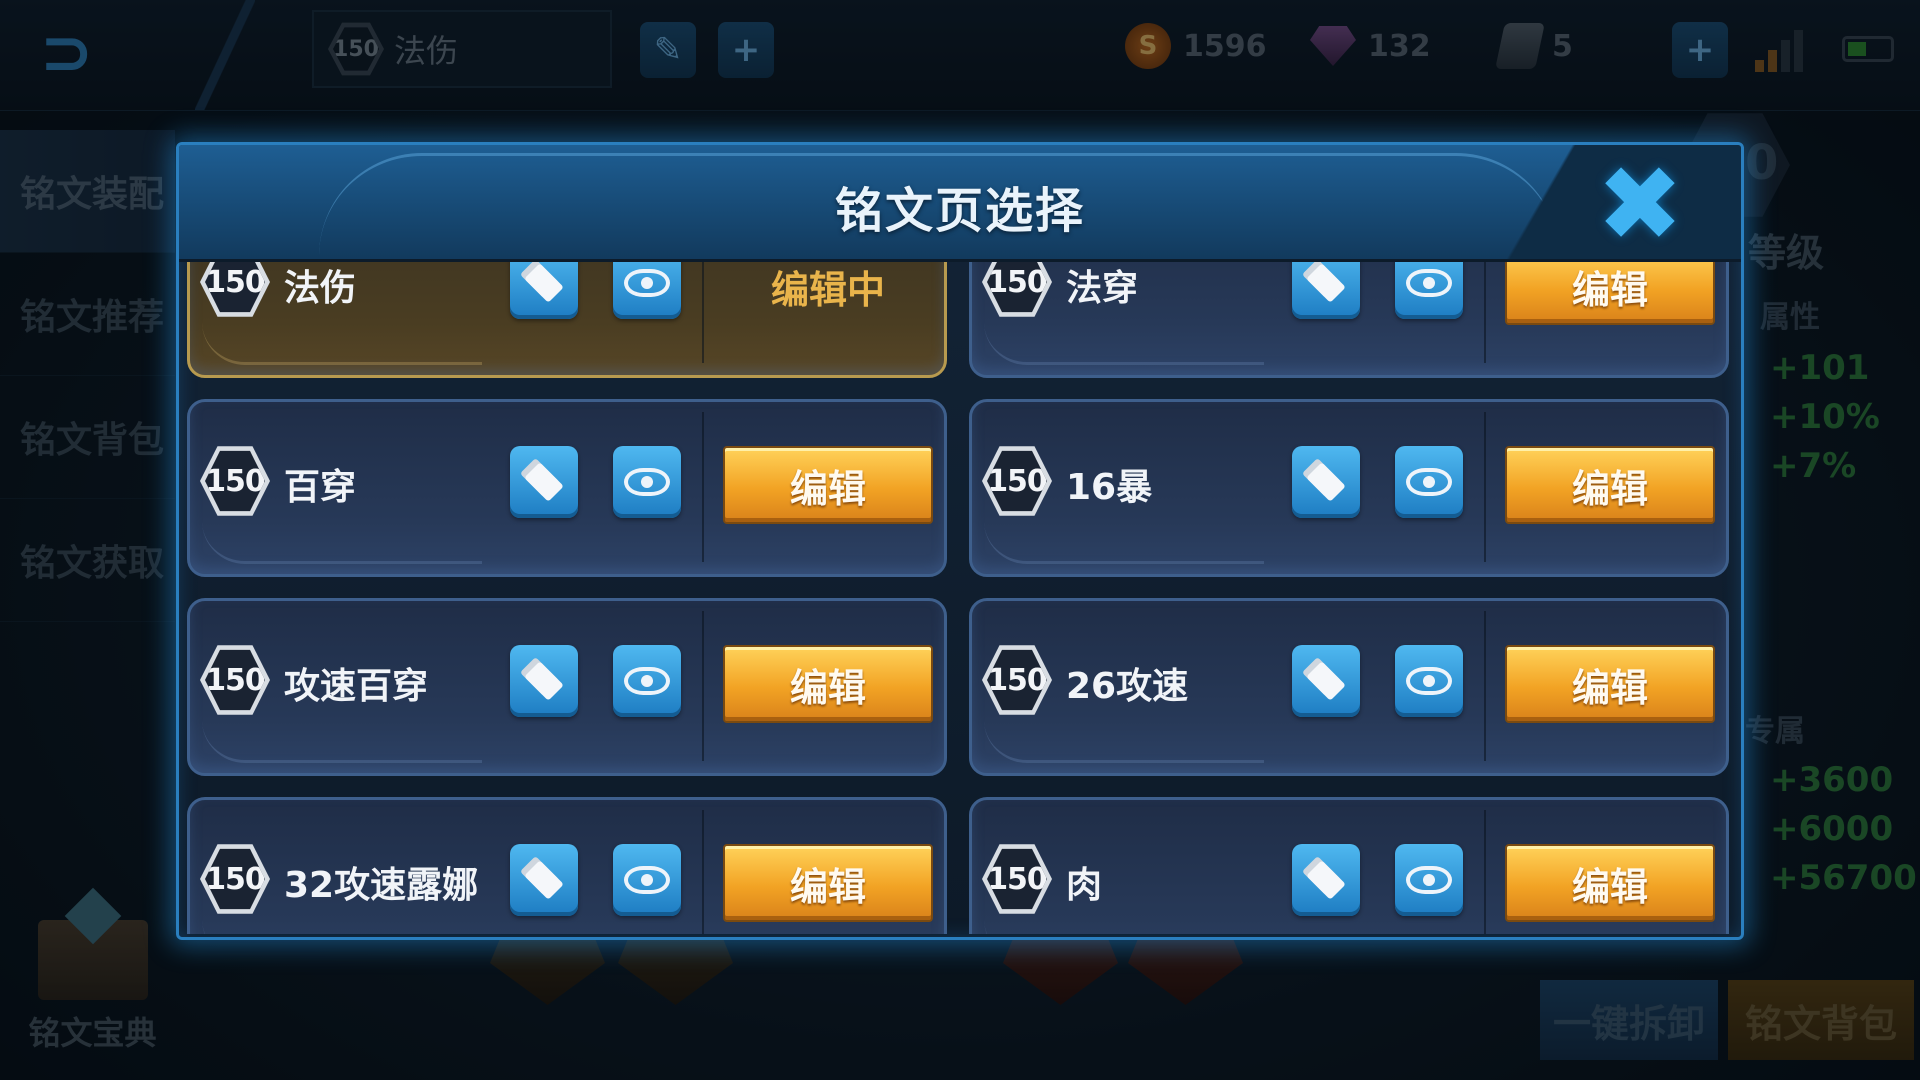 The height and width of the screenshot is (1080, 1920). Describe the element at coordinates (320, 288) in the screenshot. I see `page-name: 法伤` at that location.